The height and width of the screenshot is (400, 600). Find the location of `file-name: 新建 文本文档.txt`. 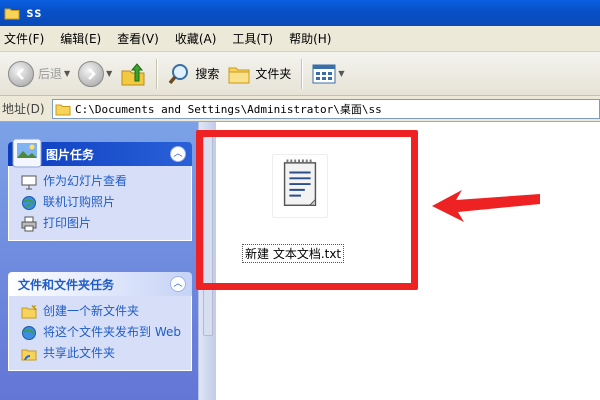

file-name: 新建 文本文档.txt is located at coordinates (293, 253).